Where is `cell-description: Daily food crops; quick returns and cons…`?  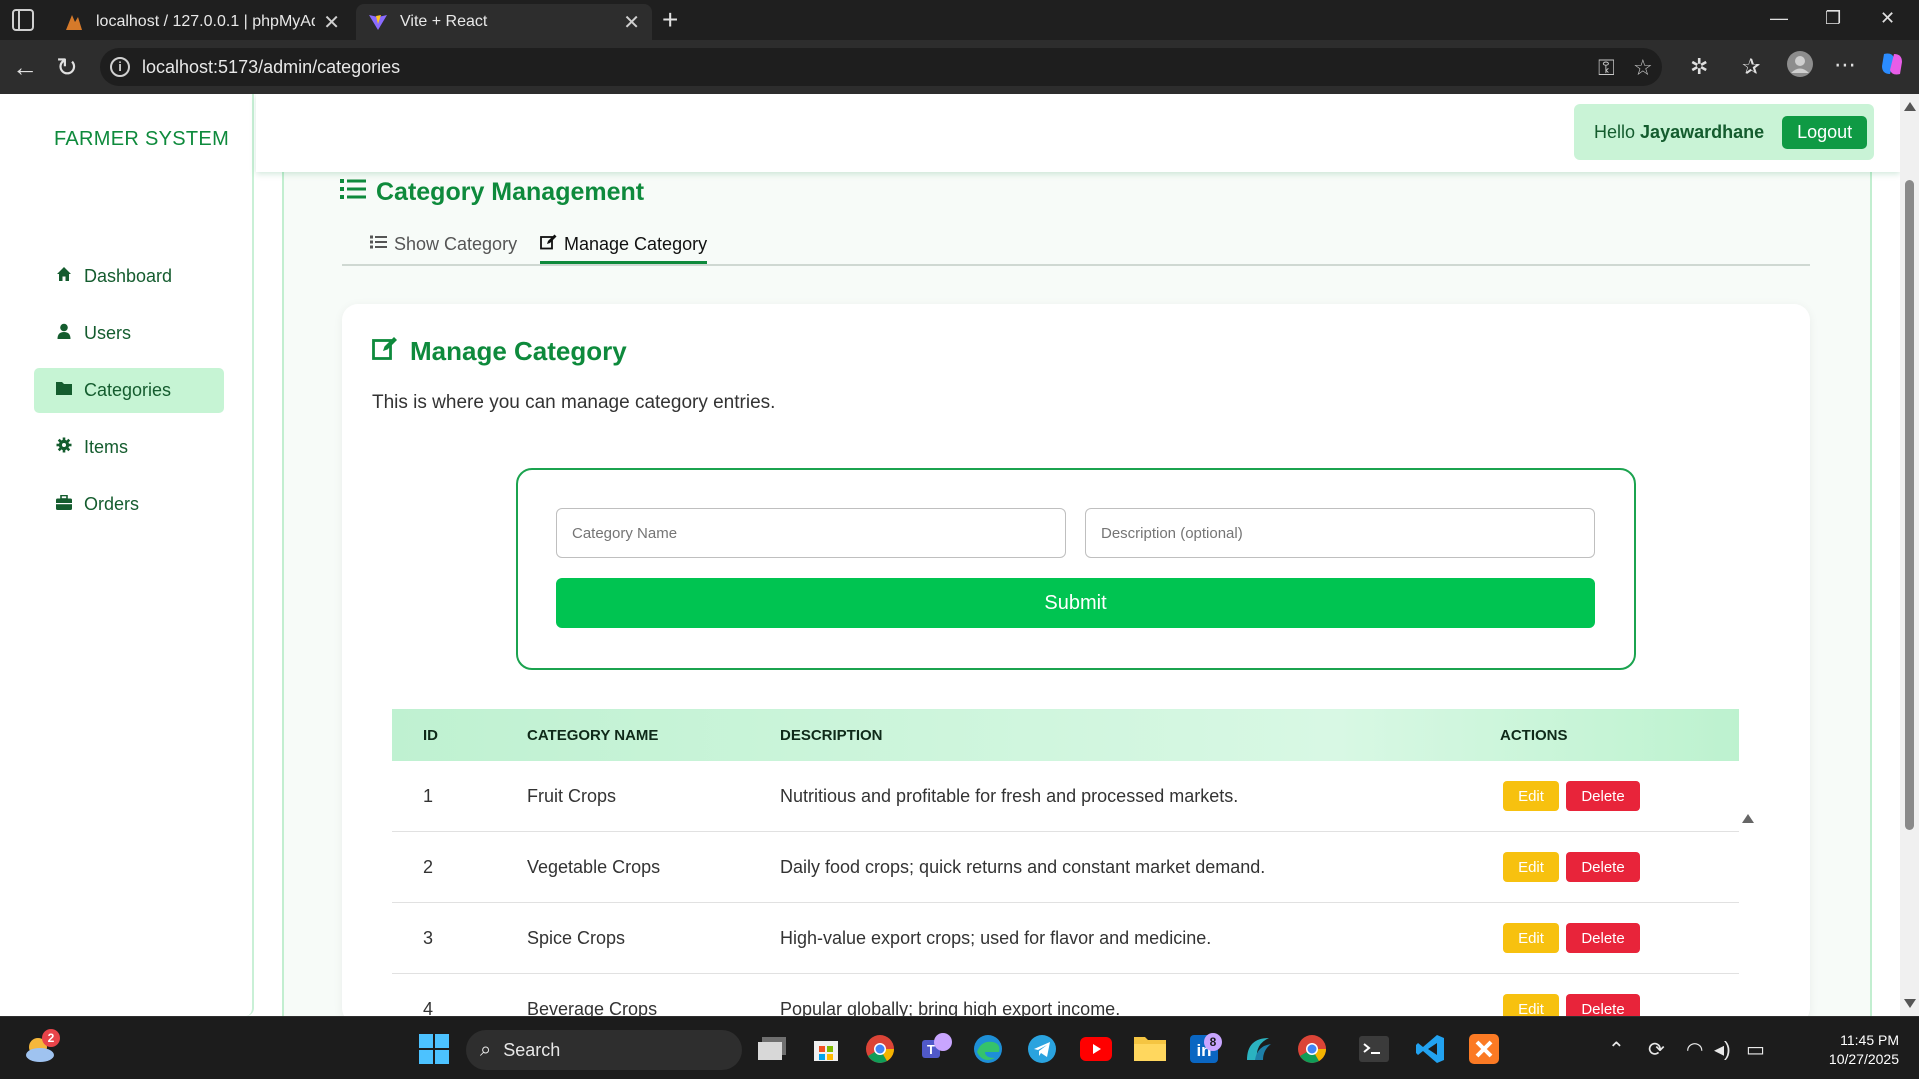 cell-description: Daily food crops; quick returns and cons… is located at coordinates (1023, 867).